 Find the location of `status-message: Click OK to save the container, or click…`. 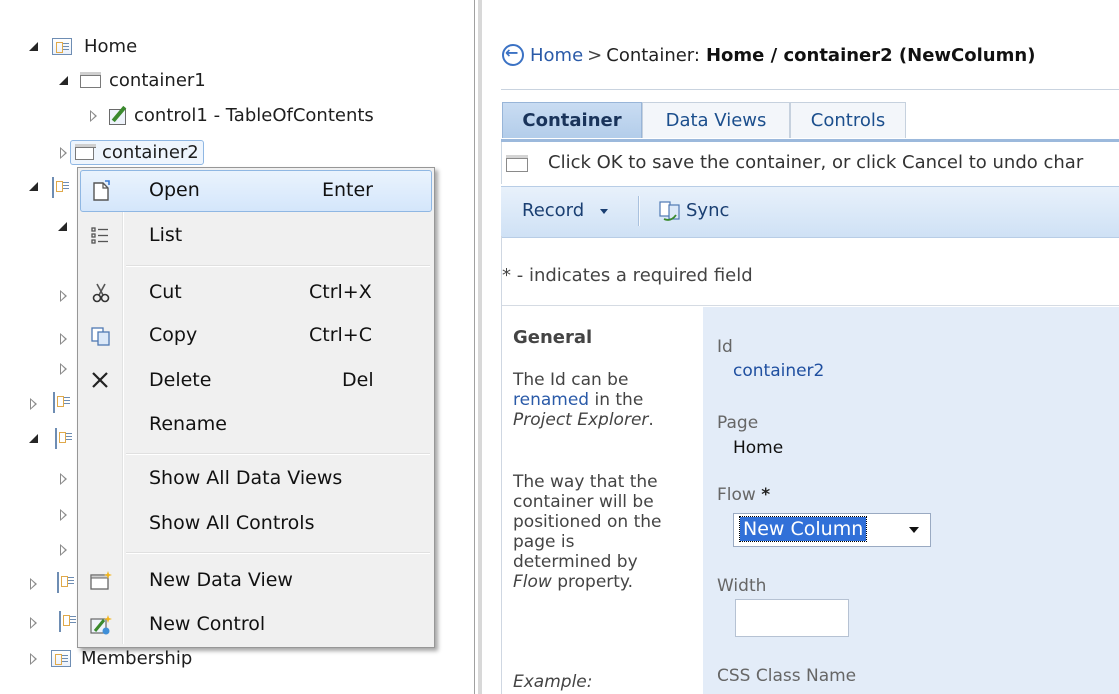

status-message: Click OK to save the container, or click… is located at coordinates (816, 162).